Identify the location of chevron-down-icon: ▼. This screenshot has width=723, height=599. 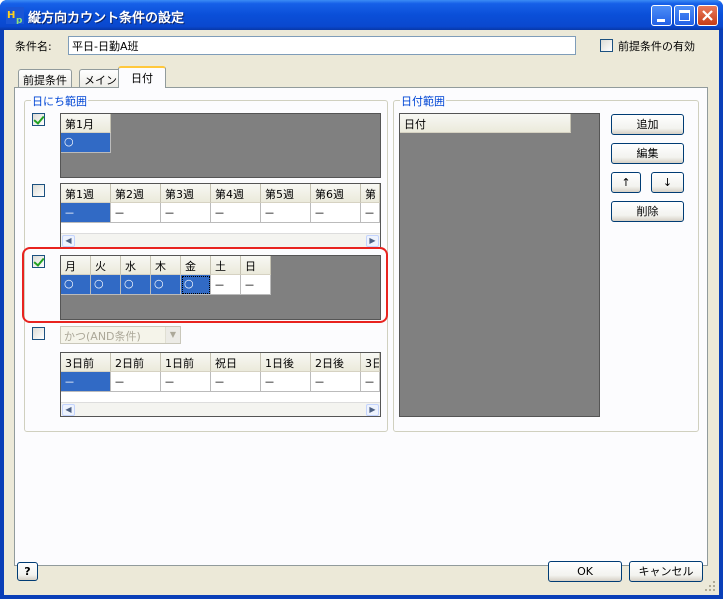
(172, 335).